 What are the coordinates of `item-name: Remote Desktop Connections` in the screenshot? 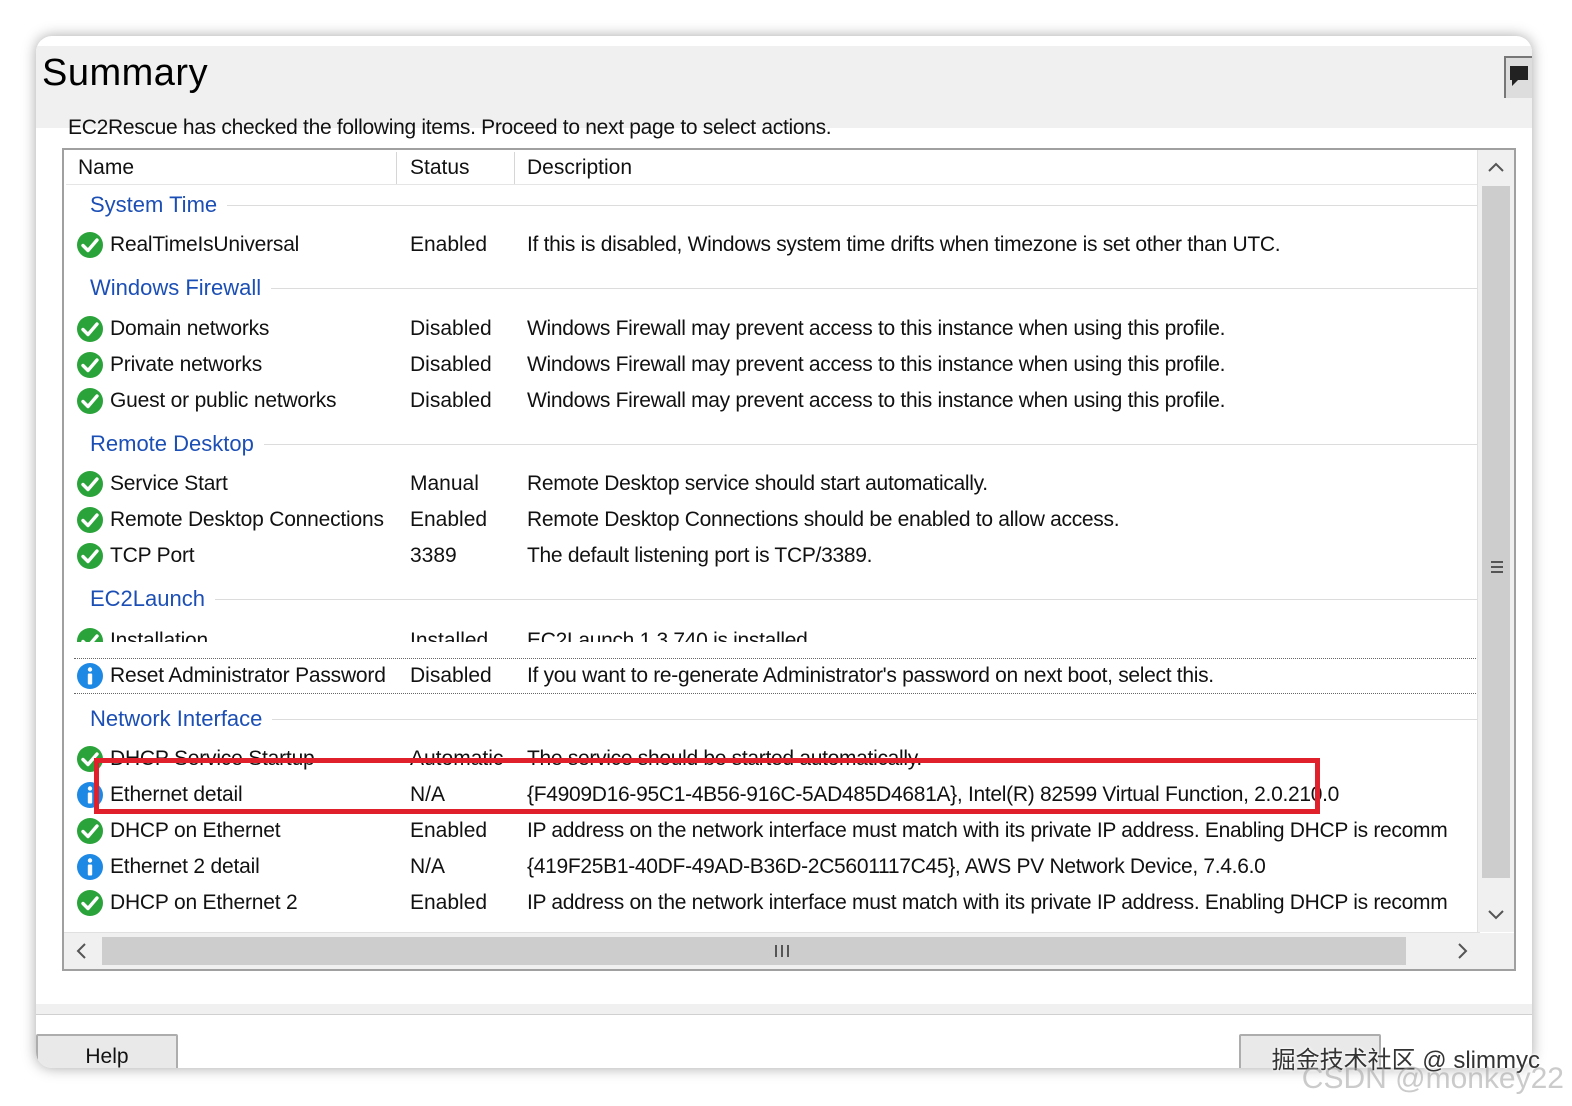 It's located at (247, 519).